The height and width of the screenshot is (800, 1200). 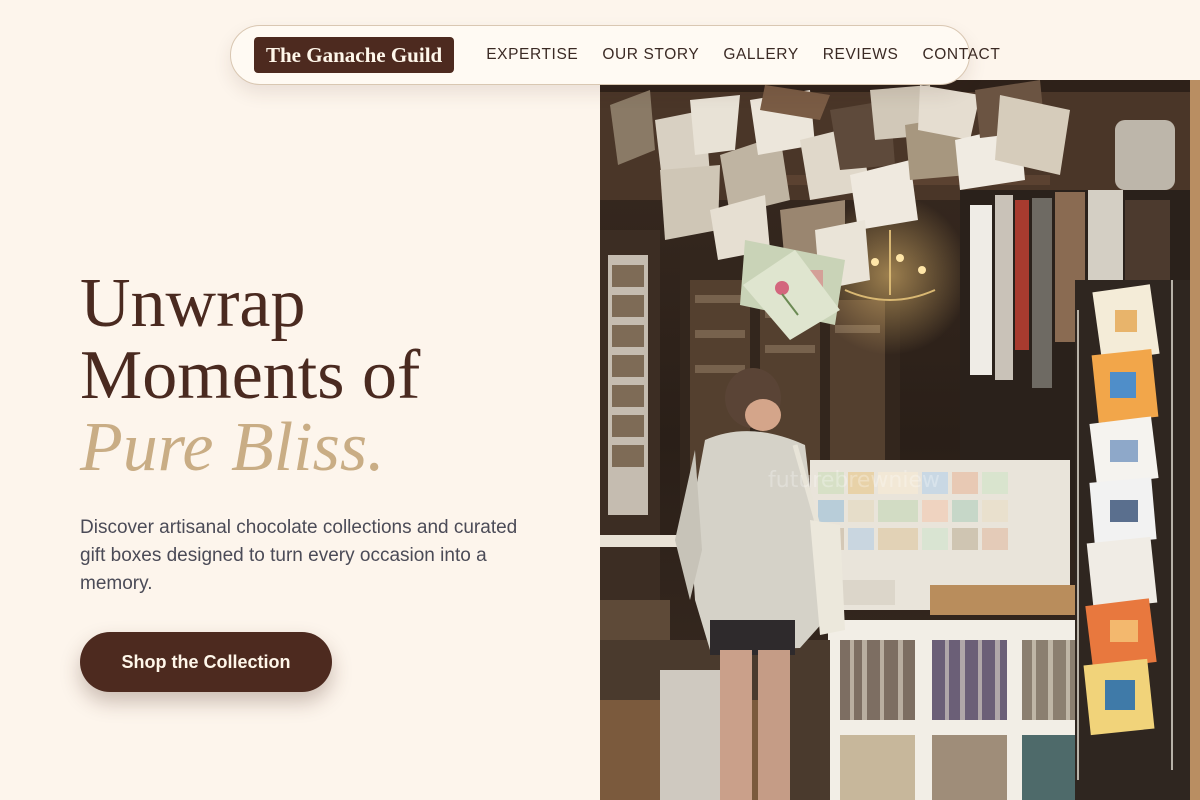 What do you see at coordinates (250, 375) in the screenshot?
I see `headline-line-2: Moments of` at bounding box center [250, 375].